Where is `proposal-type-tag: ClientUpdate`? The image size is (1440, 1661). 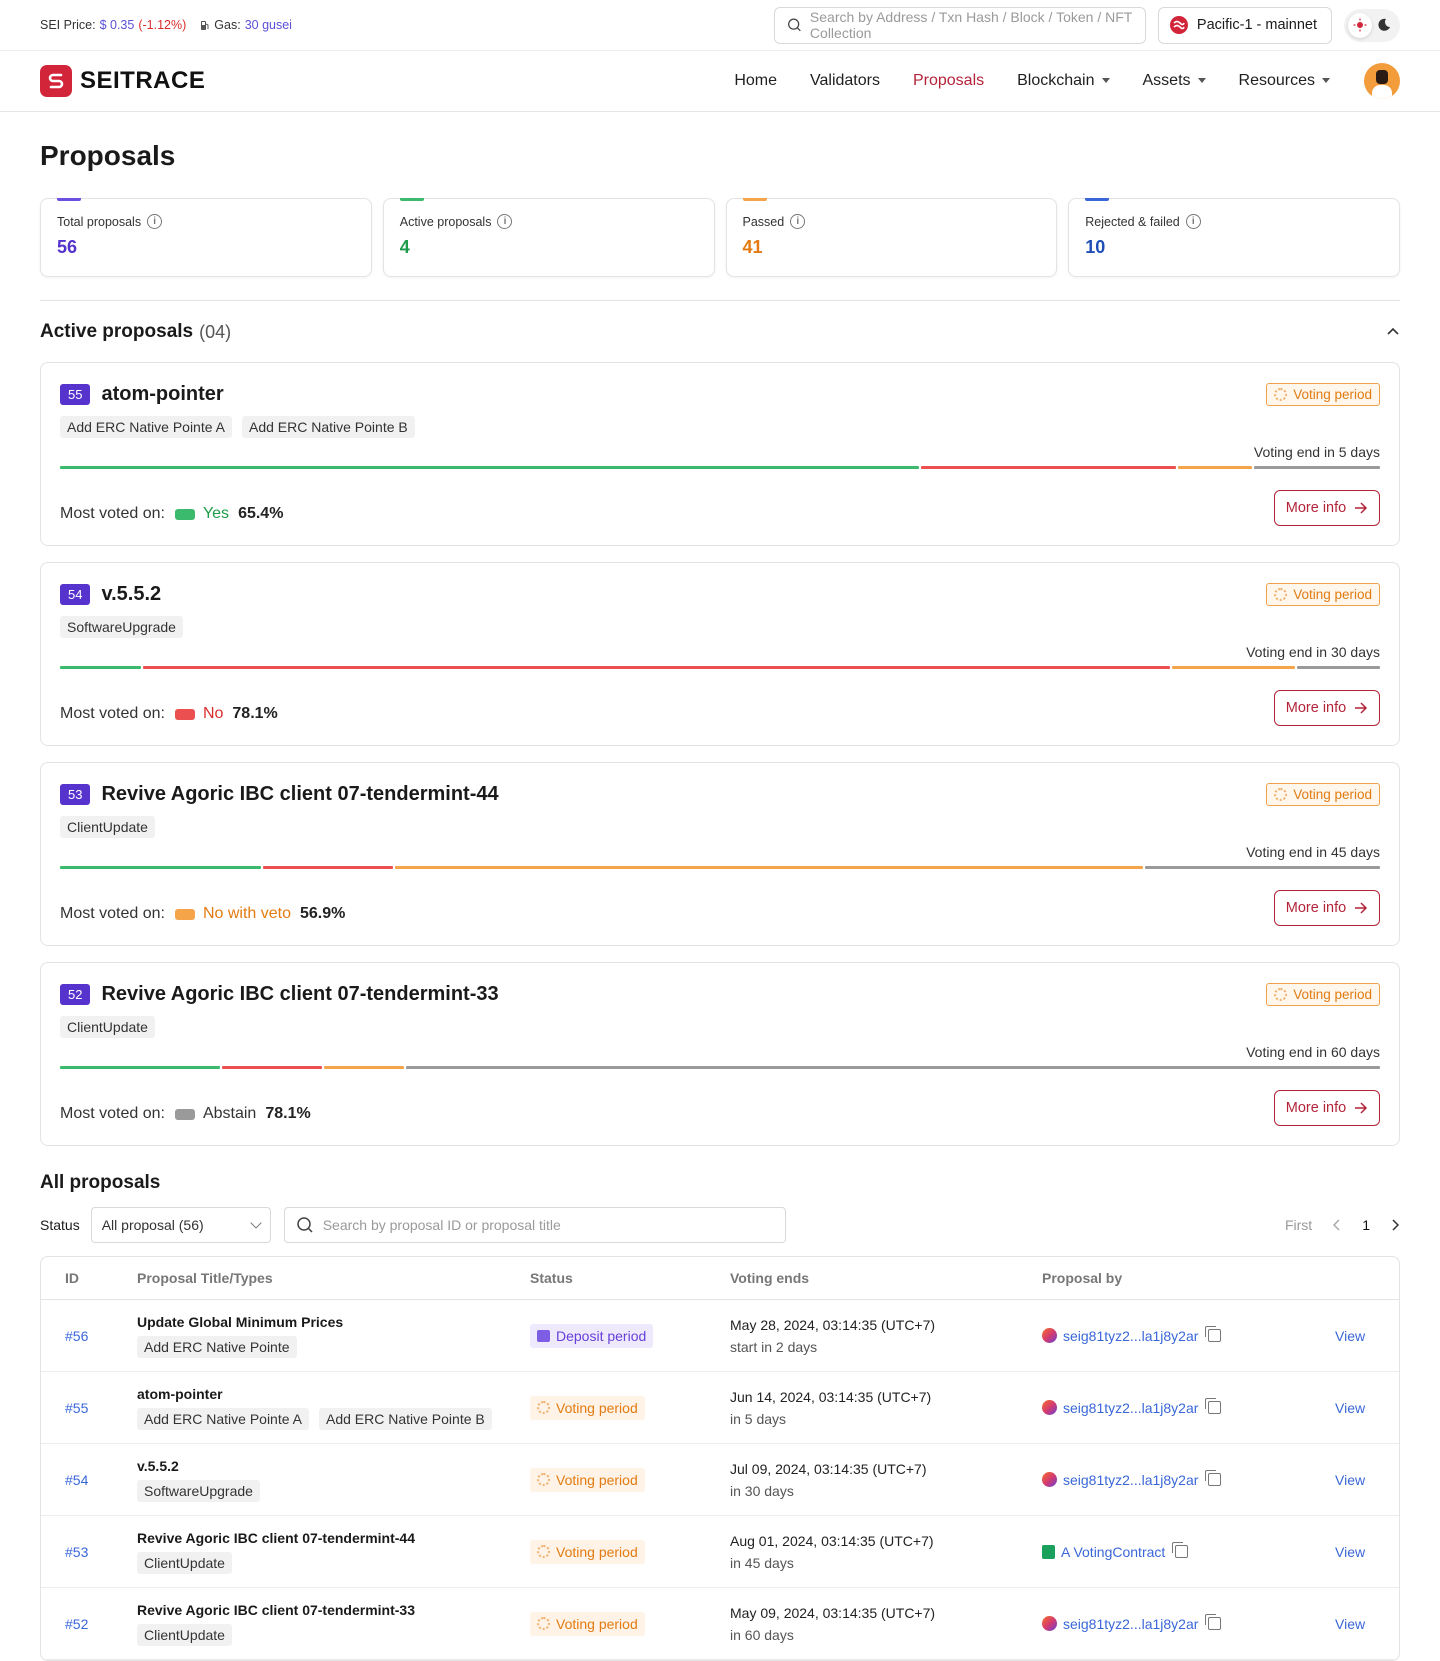
proposal-type-tag: ClientUpdate is located at coordinates (184, 1562).